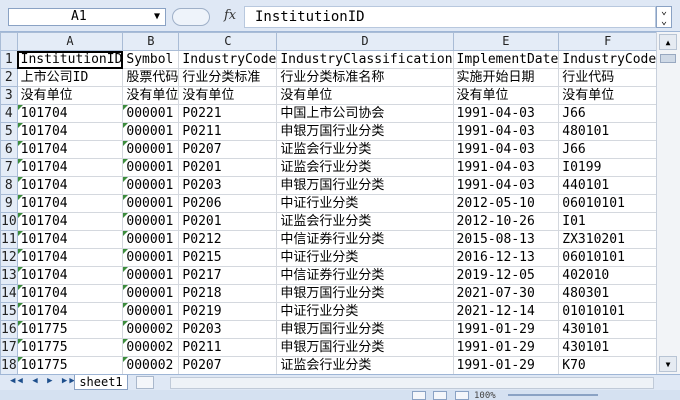 Image resolution: width=680 pixels, height=400 pixels. What do you see at coordinates (365, 185) in the screenshot?
I see `cell-d8: 申银万国行业分类` at bounding box center [365, 185].